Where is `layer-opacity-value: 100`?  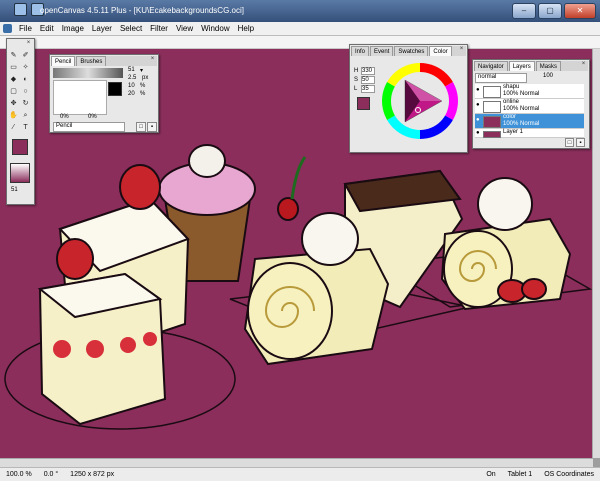
layer-opacity-value: 100 is located at coordinates (548, 76).